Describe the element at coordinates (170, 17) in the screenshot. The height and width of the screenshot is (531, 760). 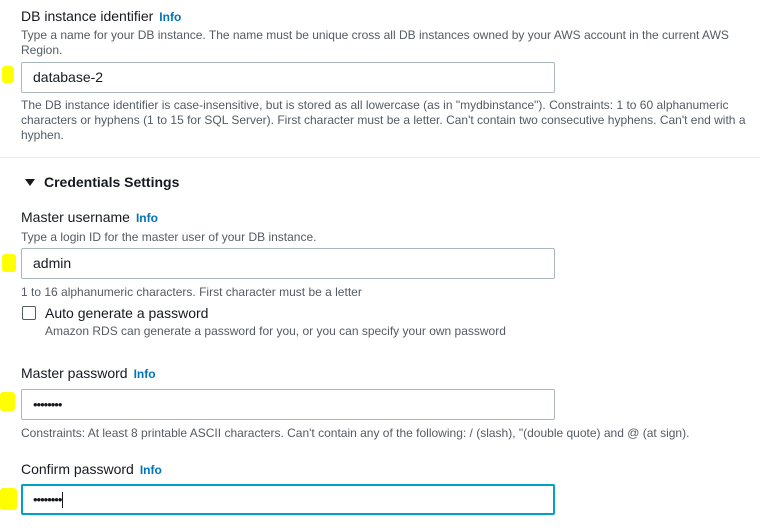
I see `db-identifier-info-link: Info` at that location.